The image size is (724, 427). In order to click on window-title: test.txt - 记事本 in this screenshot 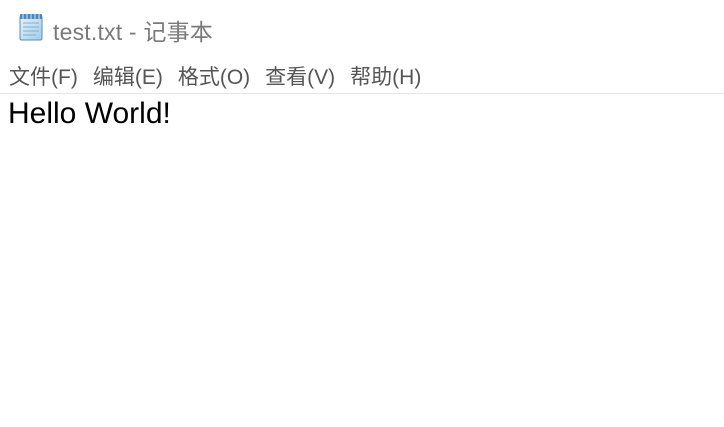, I will do `click(133, 32)`.